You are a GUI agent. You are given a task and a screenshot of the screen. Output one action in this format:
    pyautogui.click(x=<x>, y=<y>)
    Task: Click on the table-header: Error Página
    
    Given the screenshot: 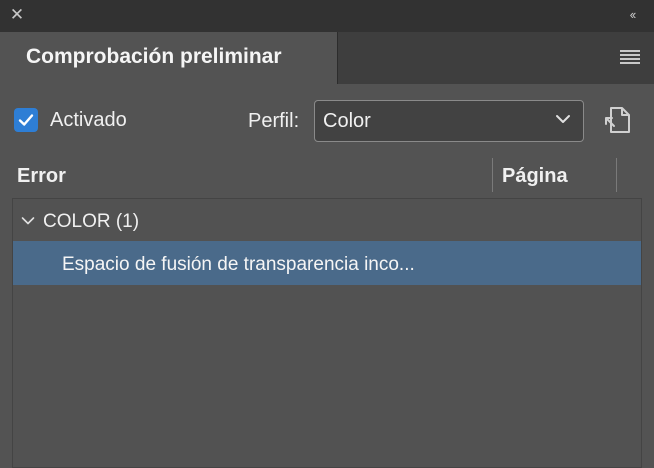 What is the action you would take?
    pyautogui.click(x=327, y=175)
    